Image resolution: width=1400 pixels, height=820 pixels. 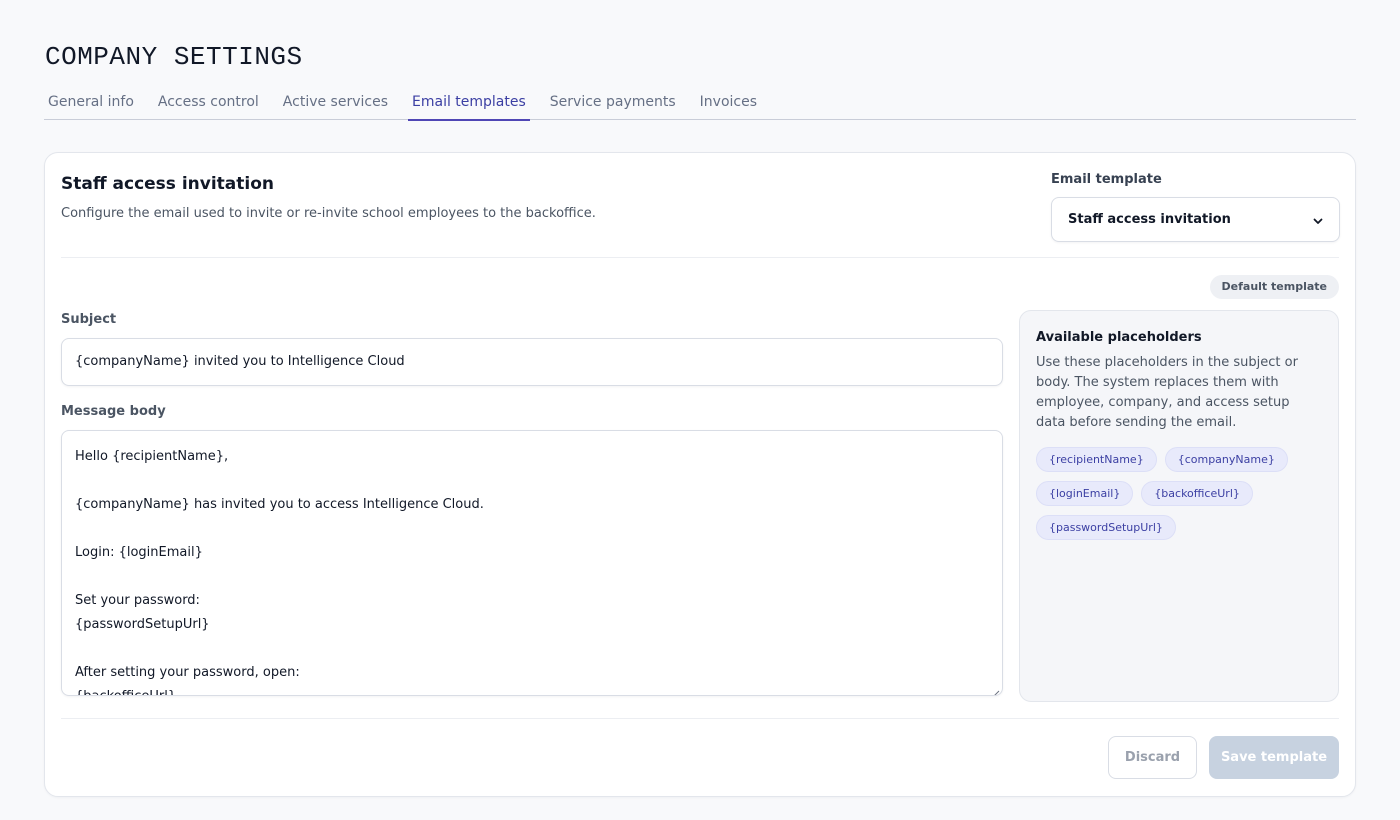 I want to click on tab-active-services: Active services, so click(x=335, y=103).